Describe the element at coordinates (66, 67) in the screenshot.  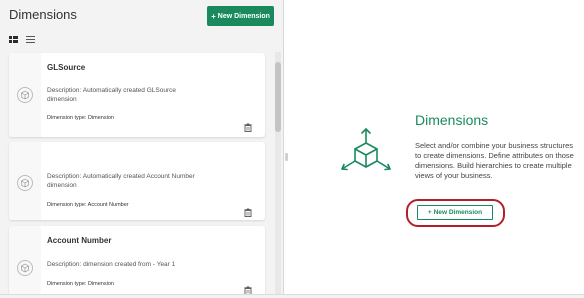
I see `card-title: GLSource` at that location.